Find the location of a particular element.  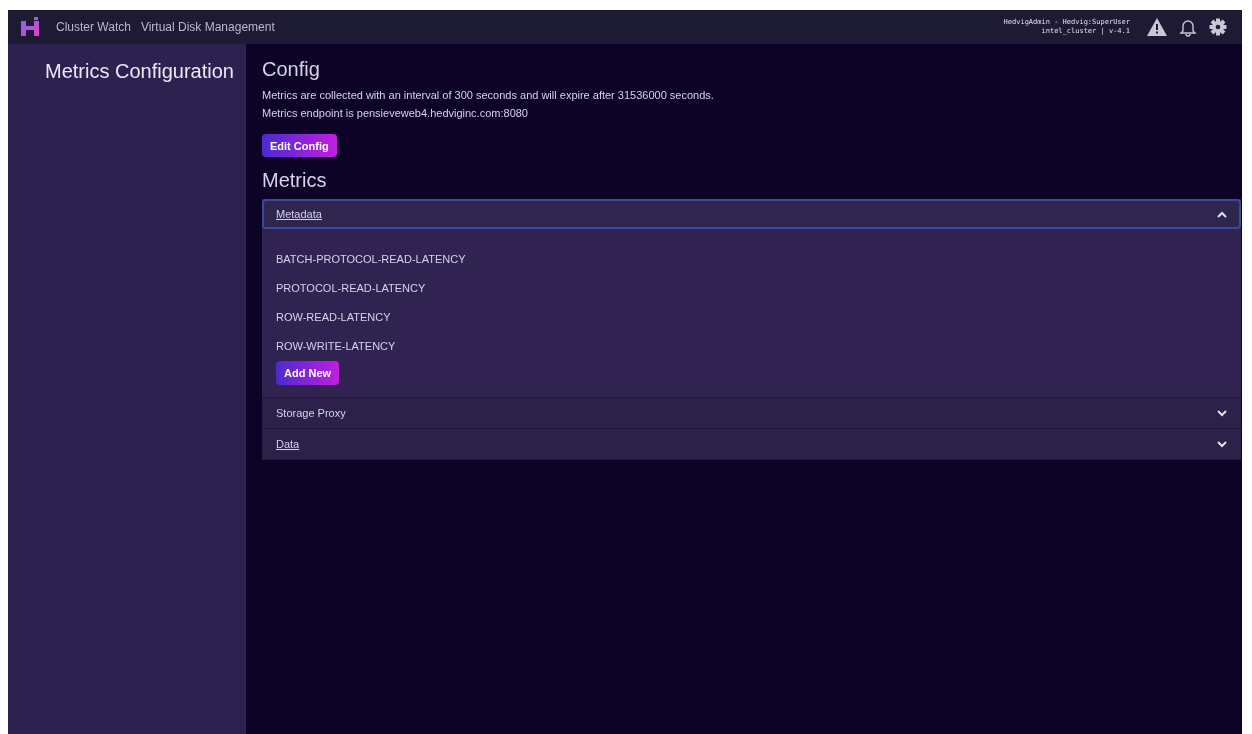

edit-config-button: Edit Config is located at coordinates (299, 145).